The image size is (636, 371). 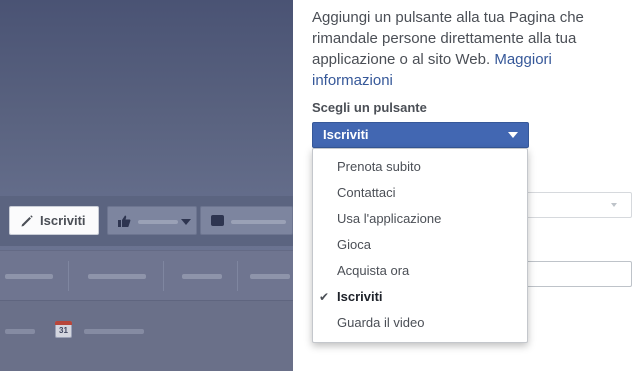 What do you see at coordinates (63, 329) in the screenshot?
I see `calendar-icon: 31` at bounding box center [63, 329].